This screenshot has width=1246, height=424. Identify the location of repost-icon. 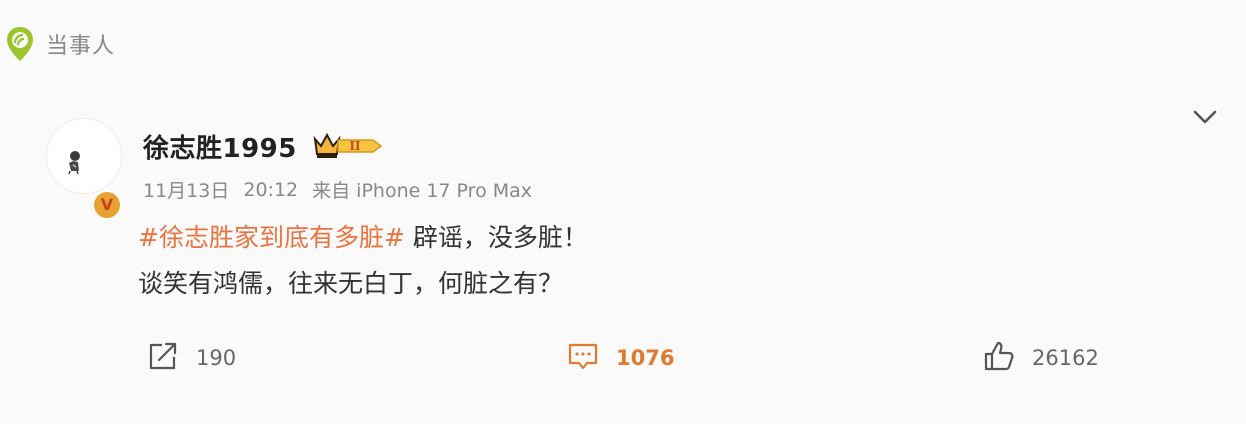
(163, 358).